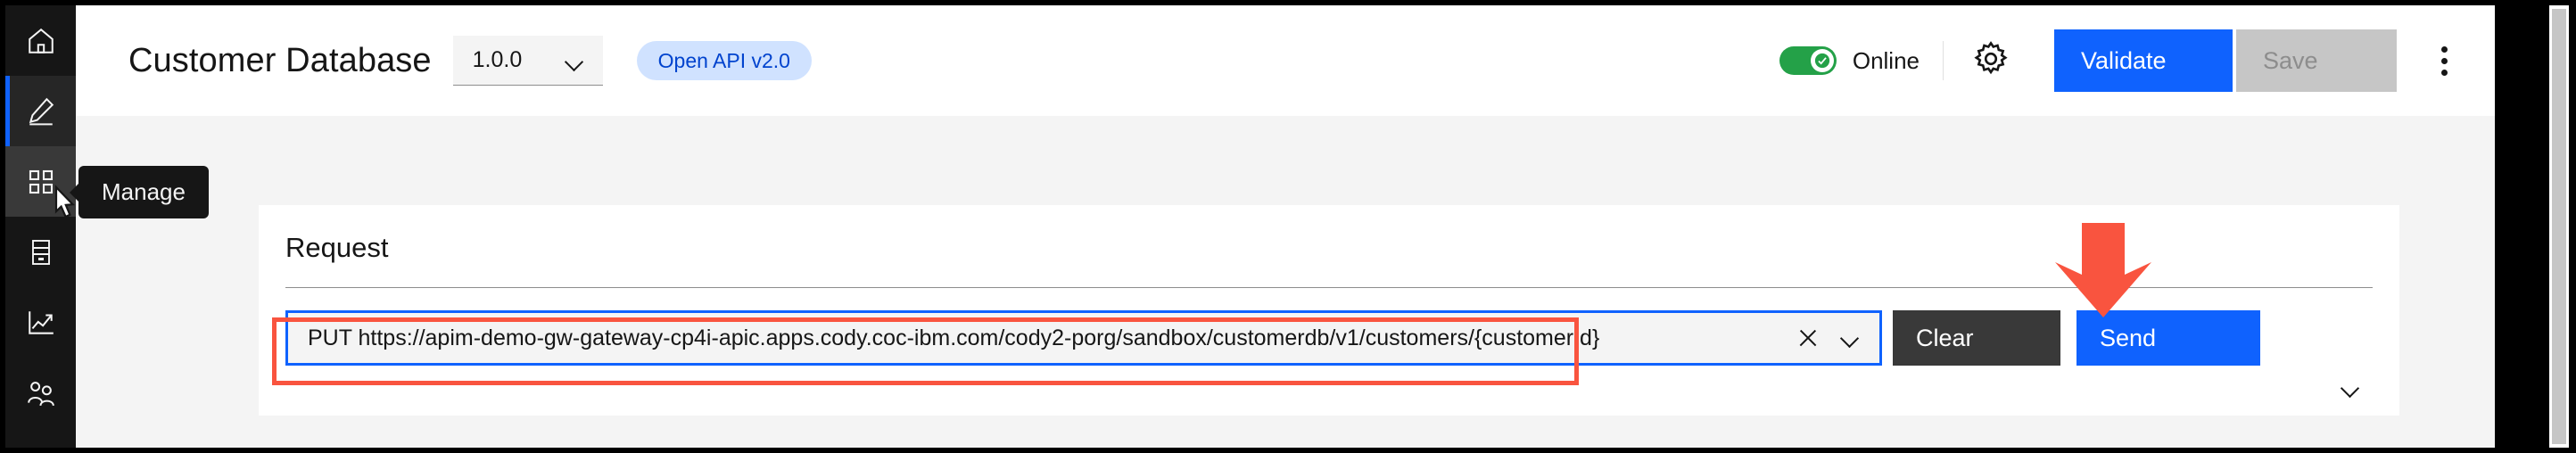  Describe the element at coordinates (1808, 60) in the screenshot. I see `toggle-track` at that location.